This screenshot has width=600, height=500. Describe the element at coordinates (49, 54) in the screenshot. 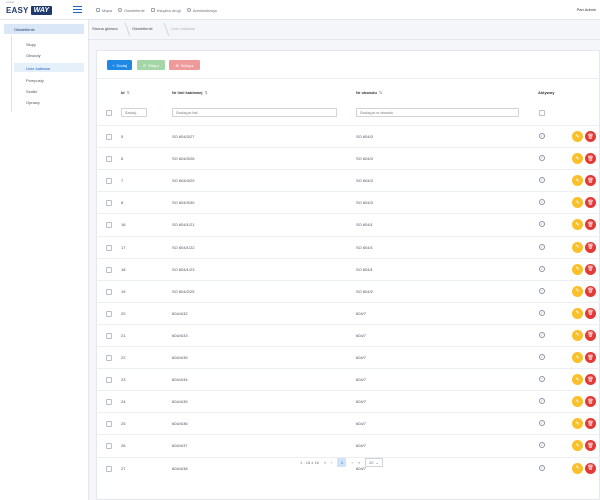

I see `sidebar-item-circuits: Obwody` at that location.